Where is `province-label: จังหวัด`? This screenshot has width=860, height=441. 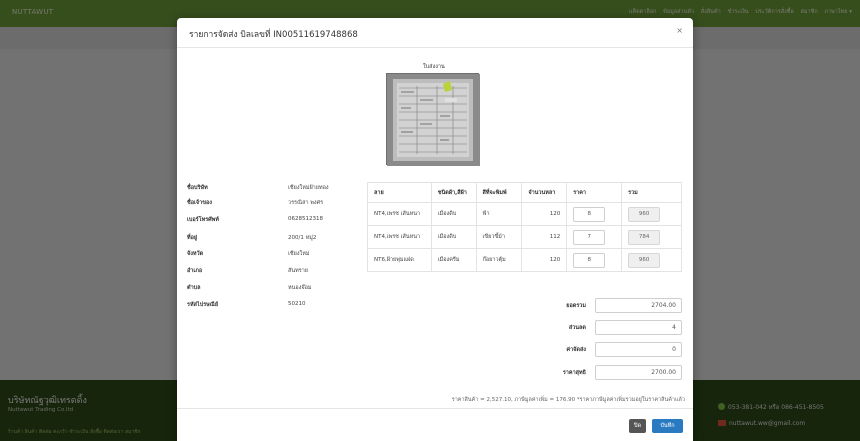 province-label: จังหวัด is located at coordinates (195, 254).